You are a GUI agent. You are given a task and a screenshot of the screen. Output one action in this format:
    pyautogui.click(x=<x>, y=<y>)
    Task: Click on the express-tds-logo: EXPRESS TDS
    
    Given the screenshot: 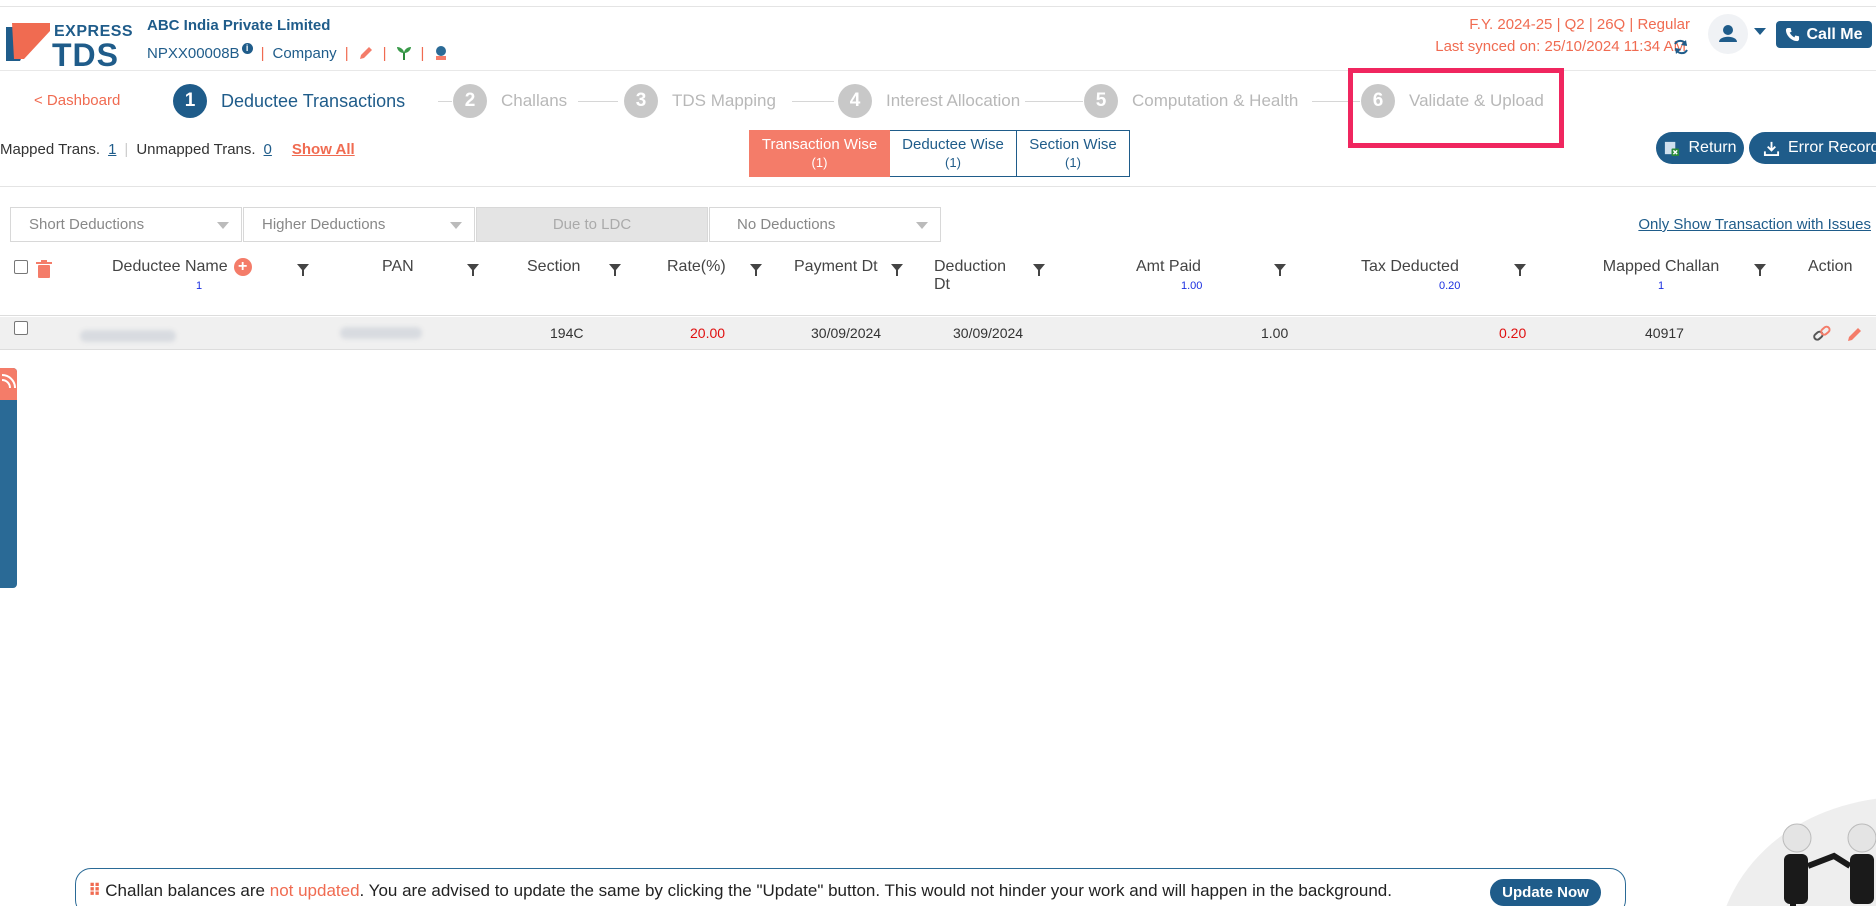 What is the action you would take?
    pyautogui.click(x=69, y=45)
    